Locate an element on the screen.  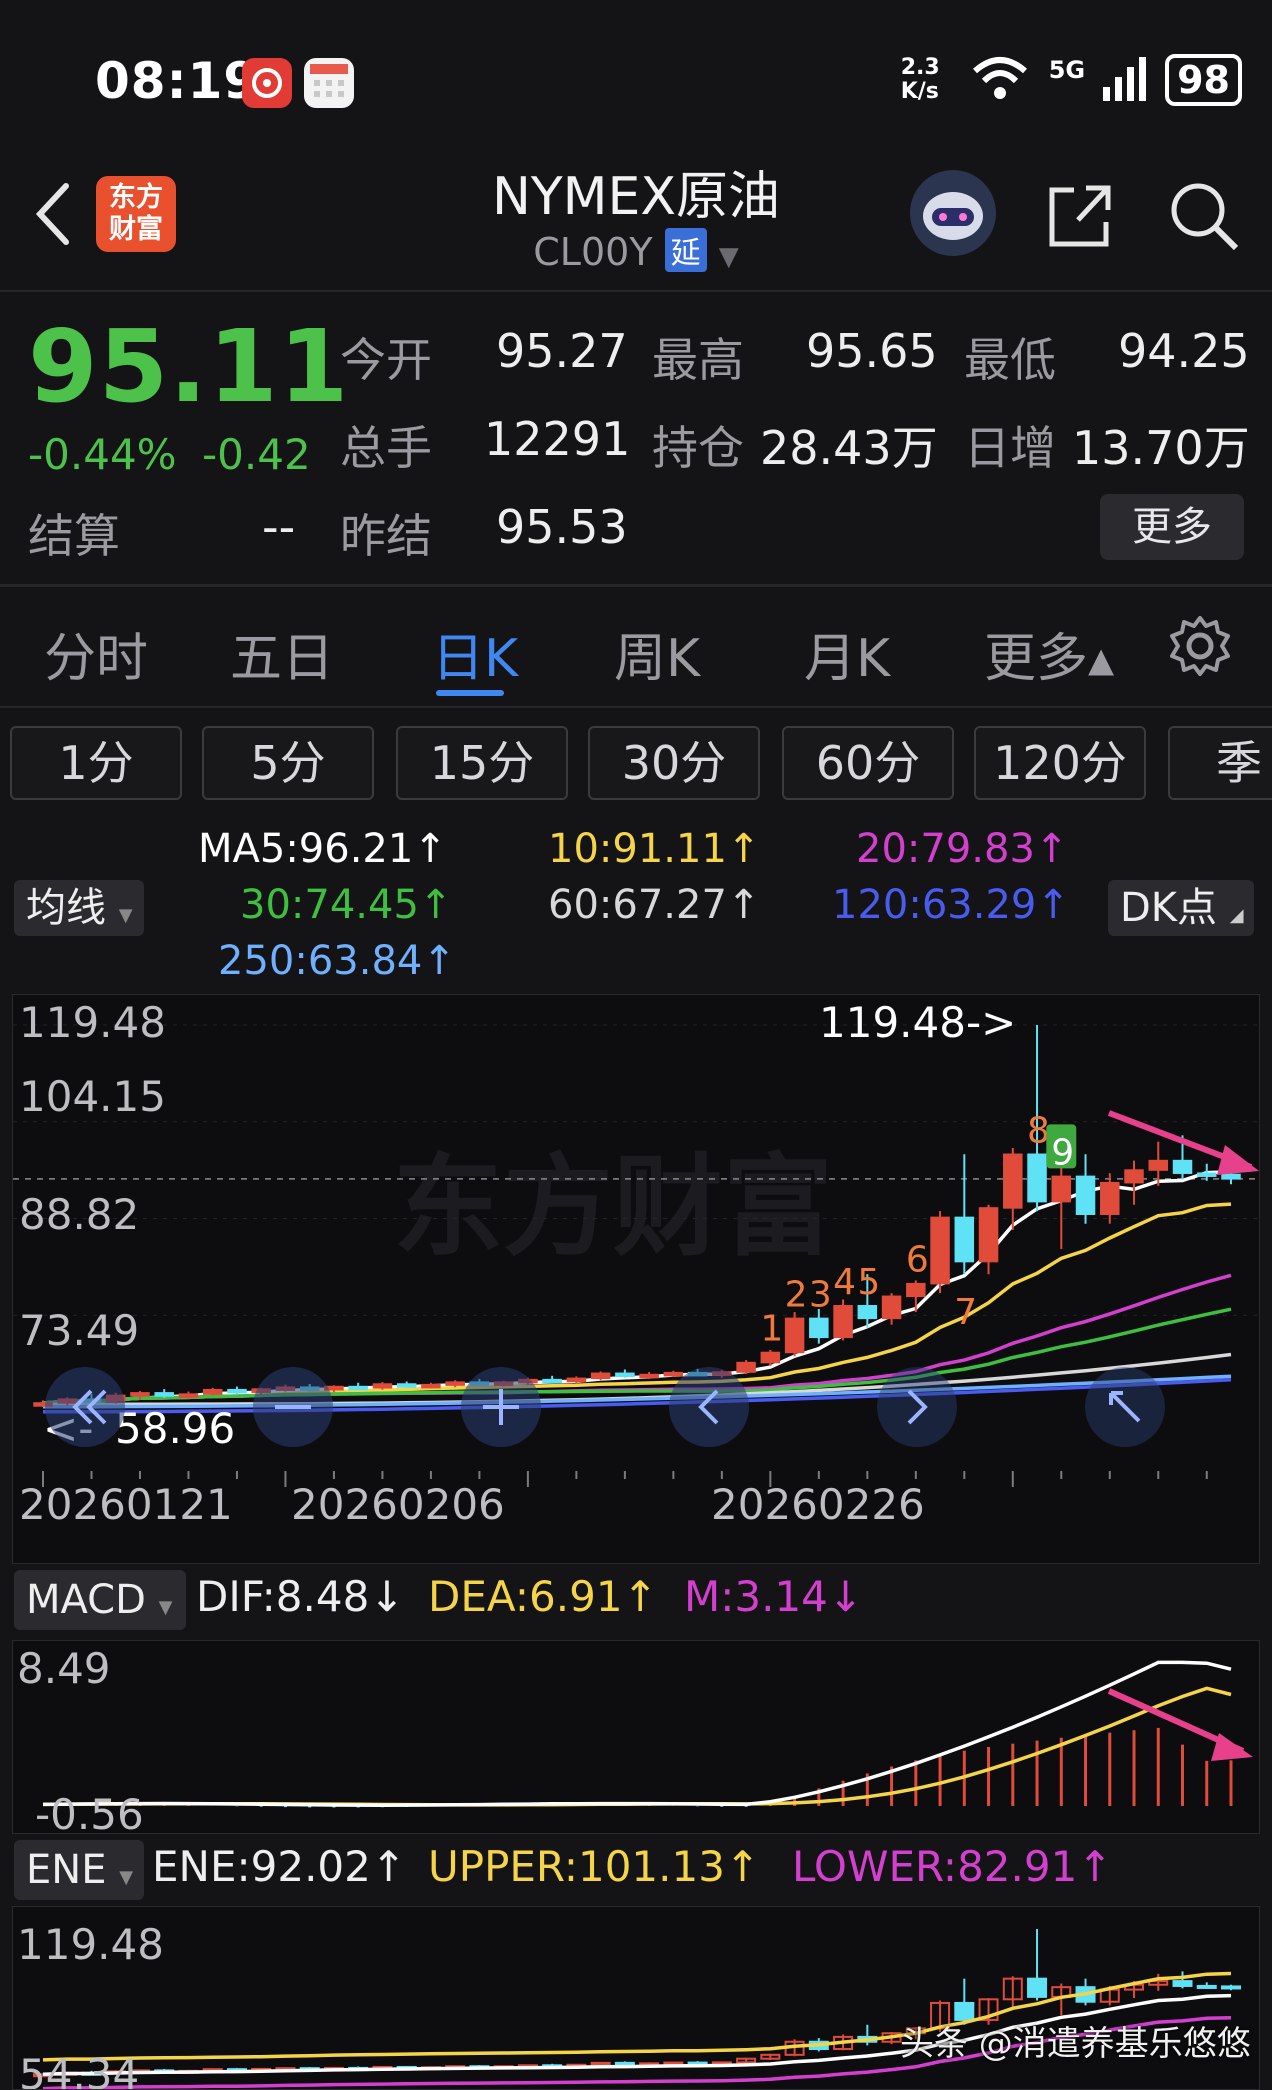
tab-intraday: 分时 is located at coordinates (96, 653).